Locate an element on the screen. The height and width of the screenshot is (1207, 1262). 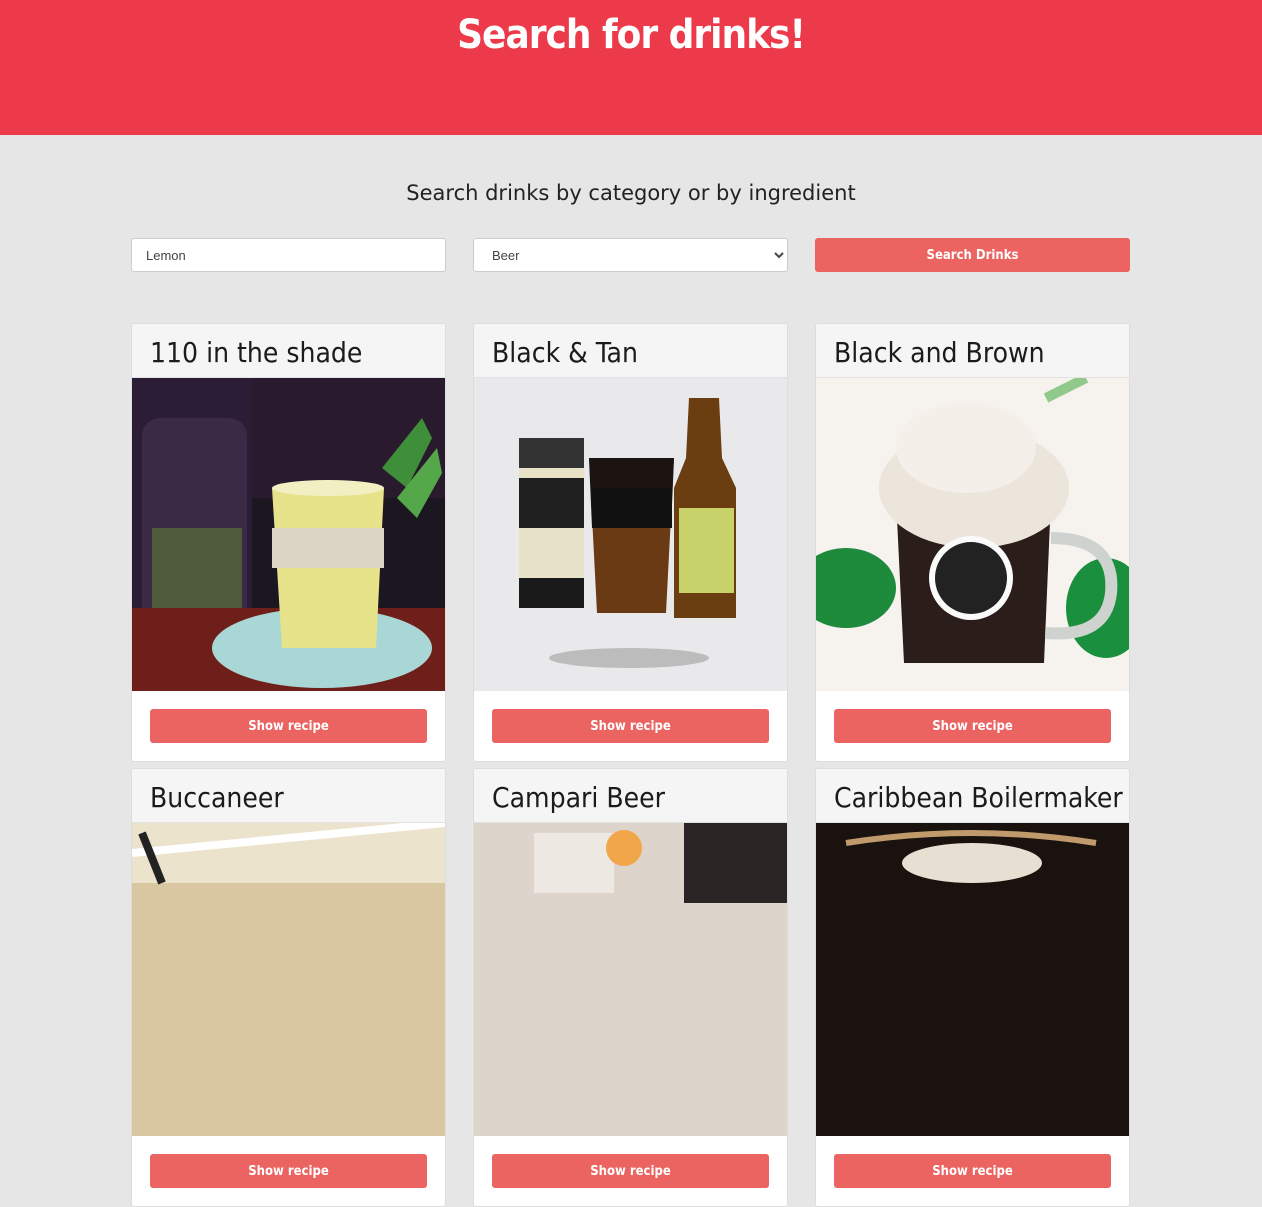
drink-card: 110 in the shade Show recipe is located at coordinates (288, 542).